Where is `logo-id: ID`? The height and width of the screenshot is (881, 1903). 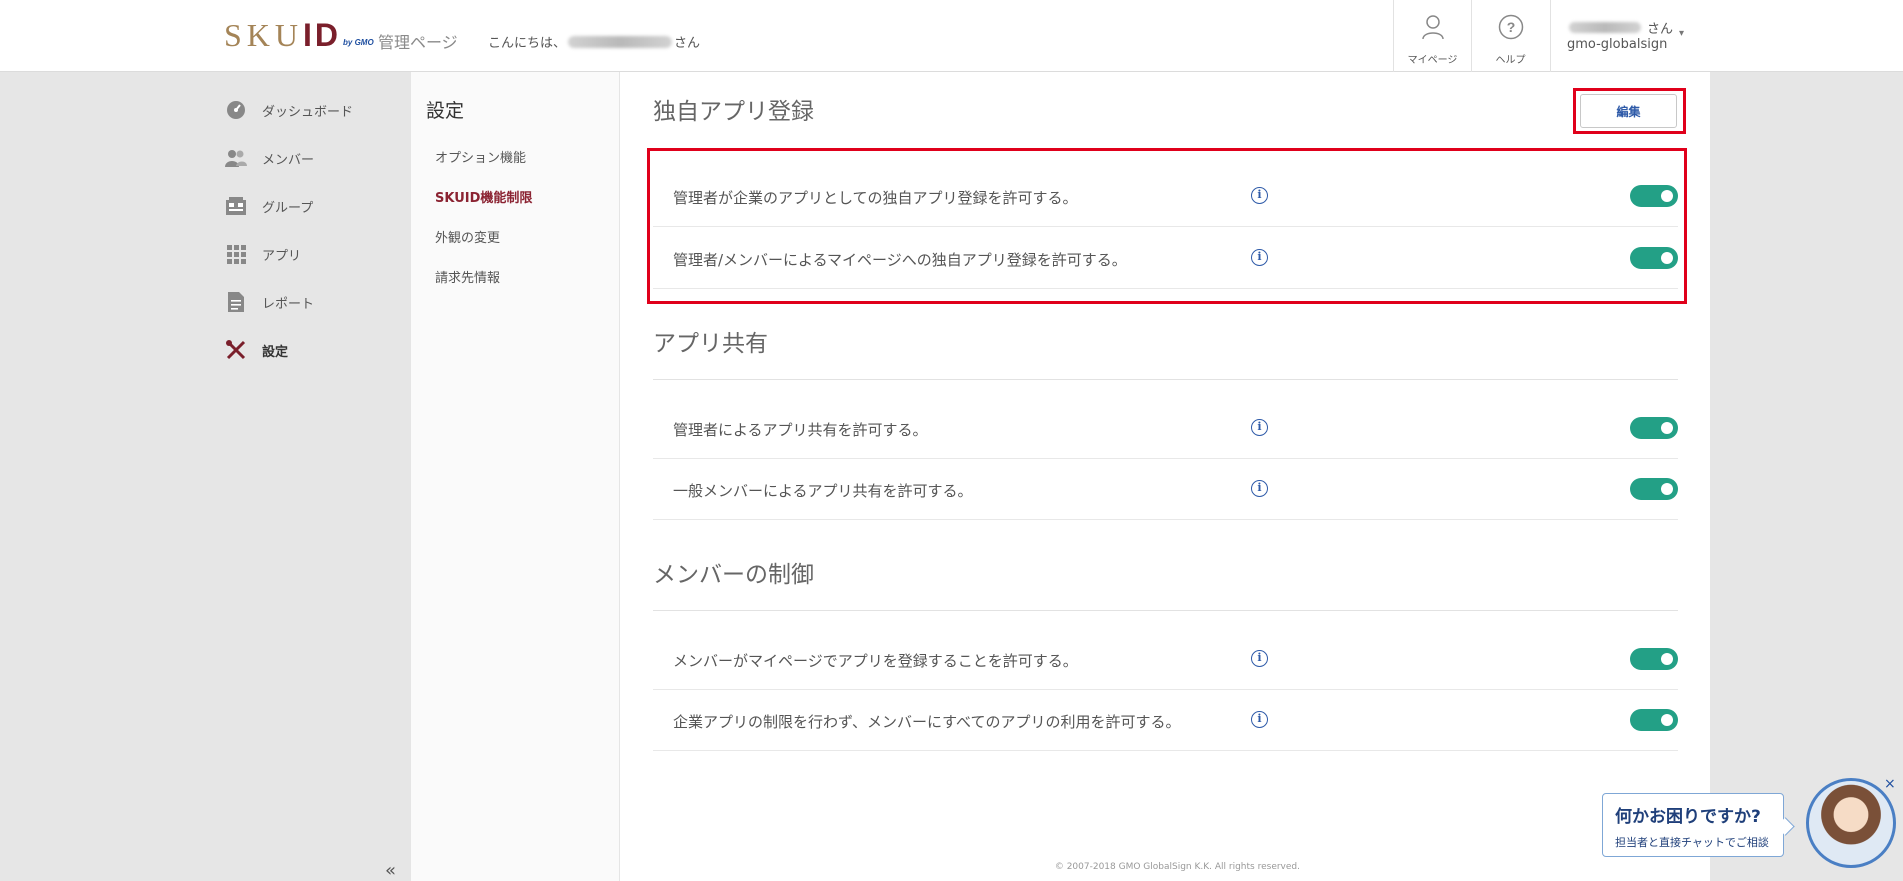 logo-id: ID is located at coordinates (322, 35).